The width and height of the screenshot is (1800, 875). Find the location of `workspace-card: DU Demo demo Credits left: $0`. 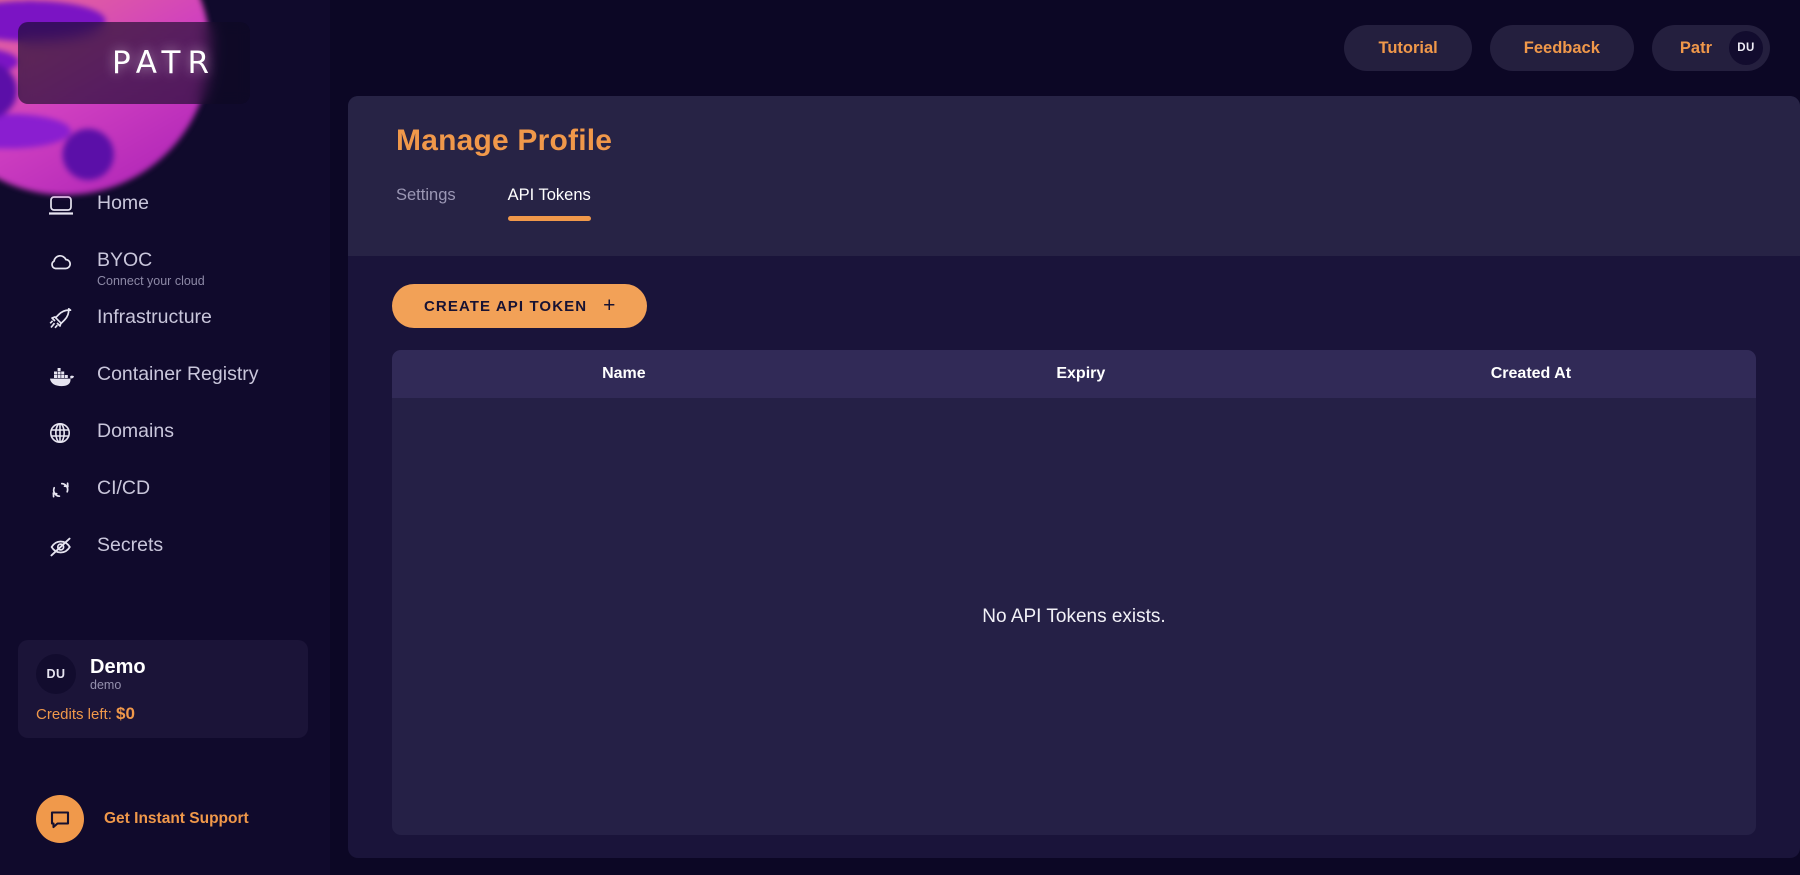

workspace-card: DU Demo demo Credits left: $0 is located at coordinates (163, 689).